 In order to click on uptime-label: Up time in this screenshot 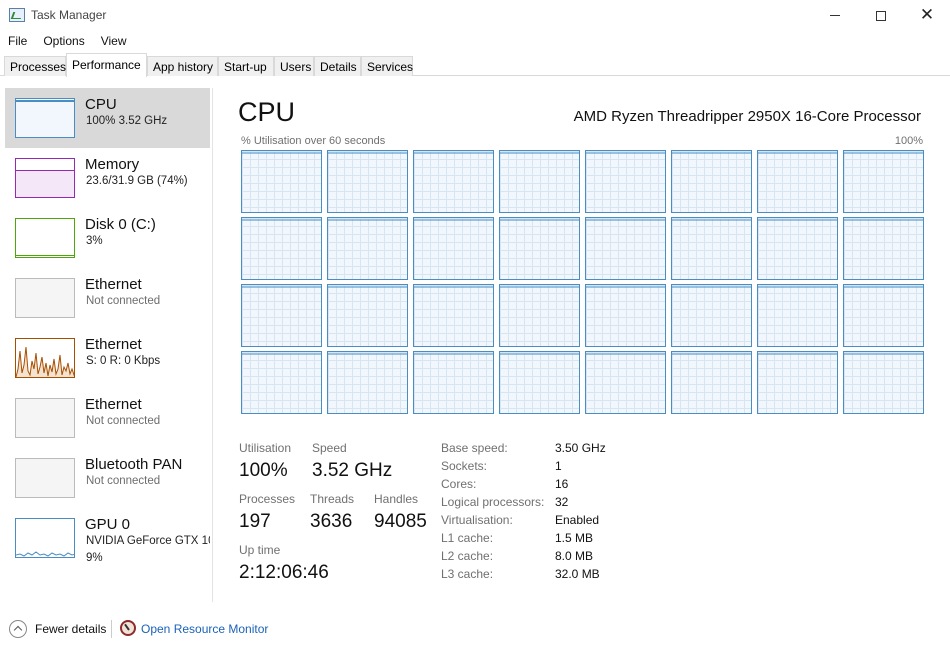, I will do `click(260, 550)`.